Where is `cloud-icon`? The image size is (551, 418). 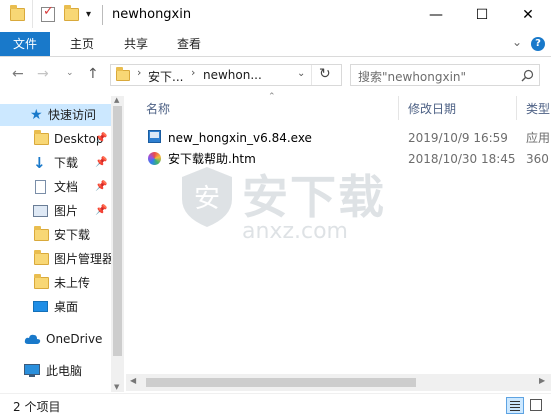 cloud-icon is located at coordinates (32, 339).